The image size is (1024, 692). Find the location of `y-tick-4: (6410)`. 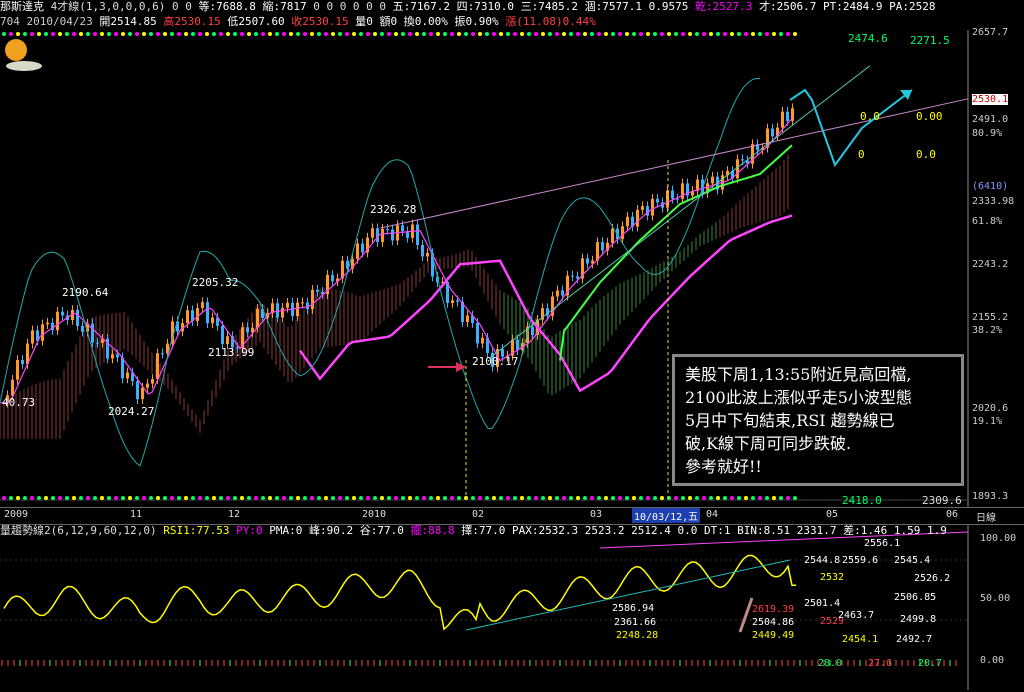

y-tick-4: (6410) is located at coordinates (990, 186).